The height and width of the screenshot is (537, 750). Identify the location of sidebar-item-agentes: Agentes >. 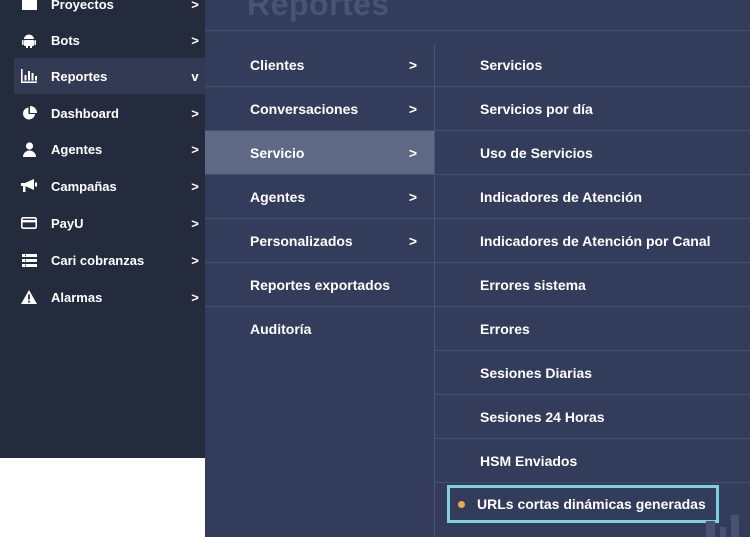
(109, 149).